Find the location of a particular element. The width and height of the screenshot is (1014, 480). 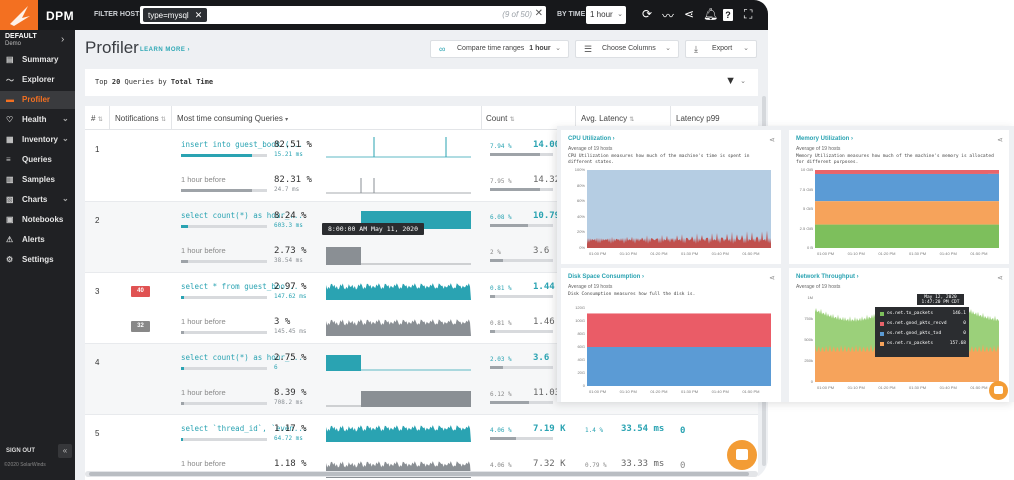

sidebar-item-notebooks: ▣ Notebooks is located at coordinates (37, 220).